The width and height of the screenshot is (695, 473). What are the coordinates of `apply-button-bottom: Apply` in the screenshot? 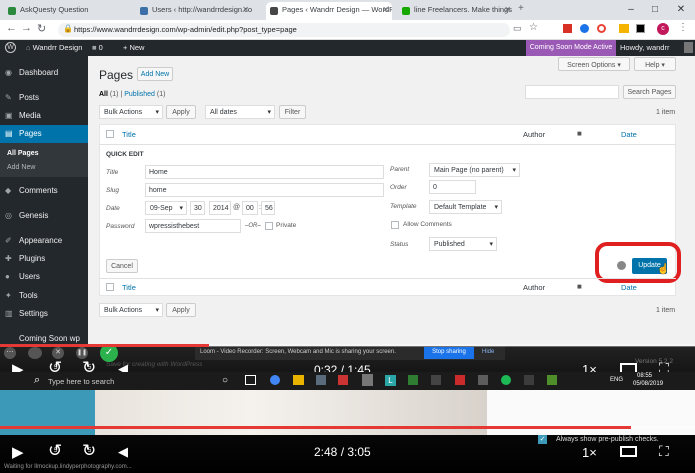 It's located at (181, 310).